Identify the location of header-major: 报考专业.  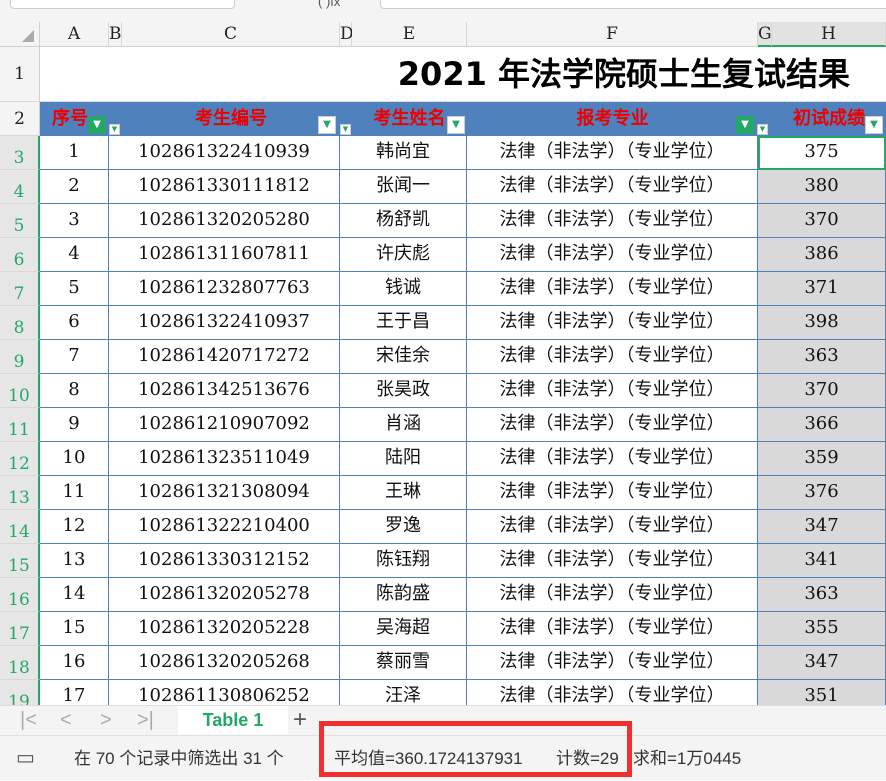
(612, 119).